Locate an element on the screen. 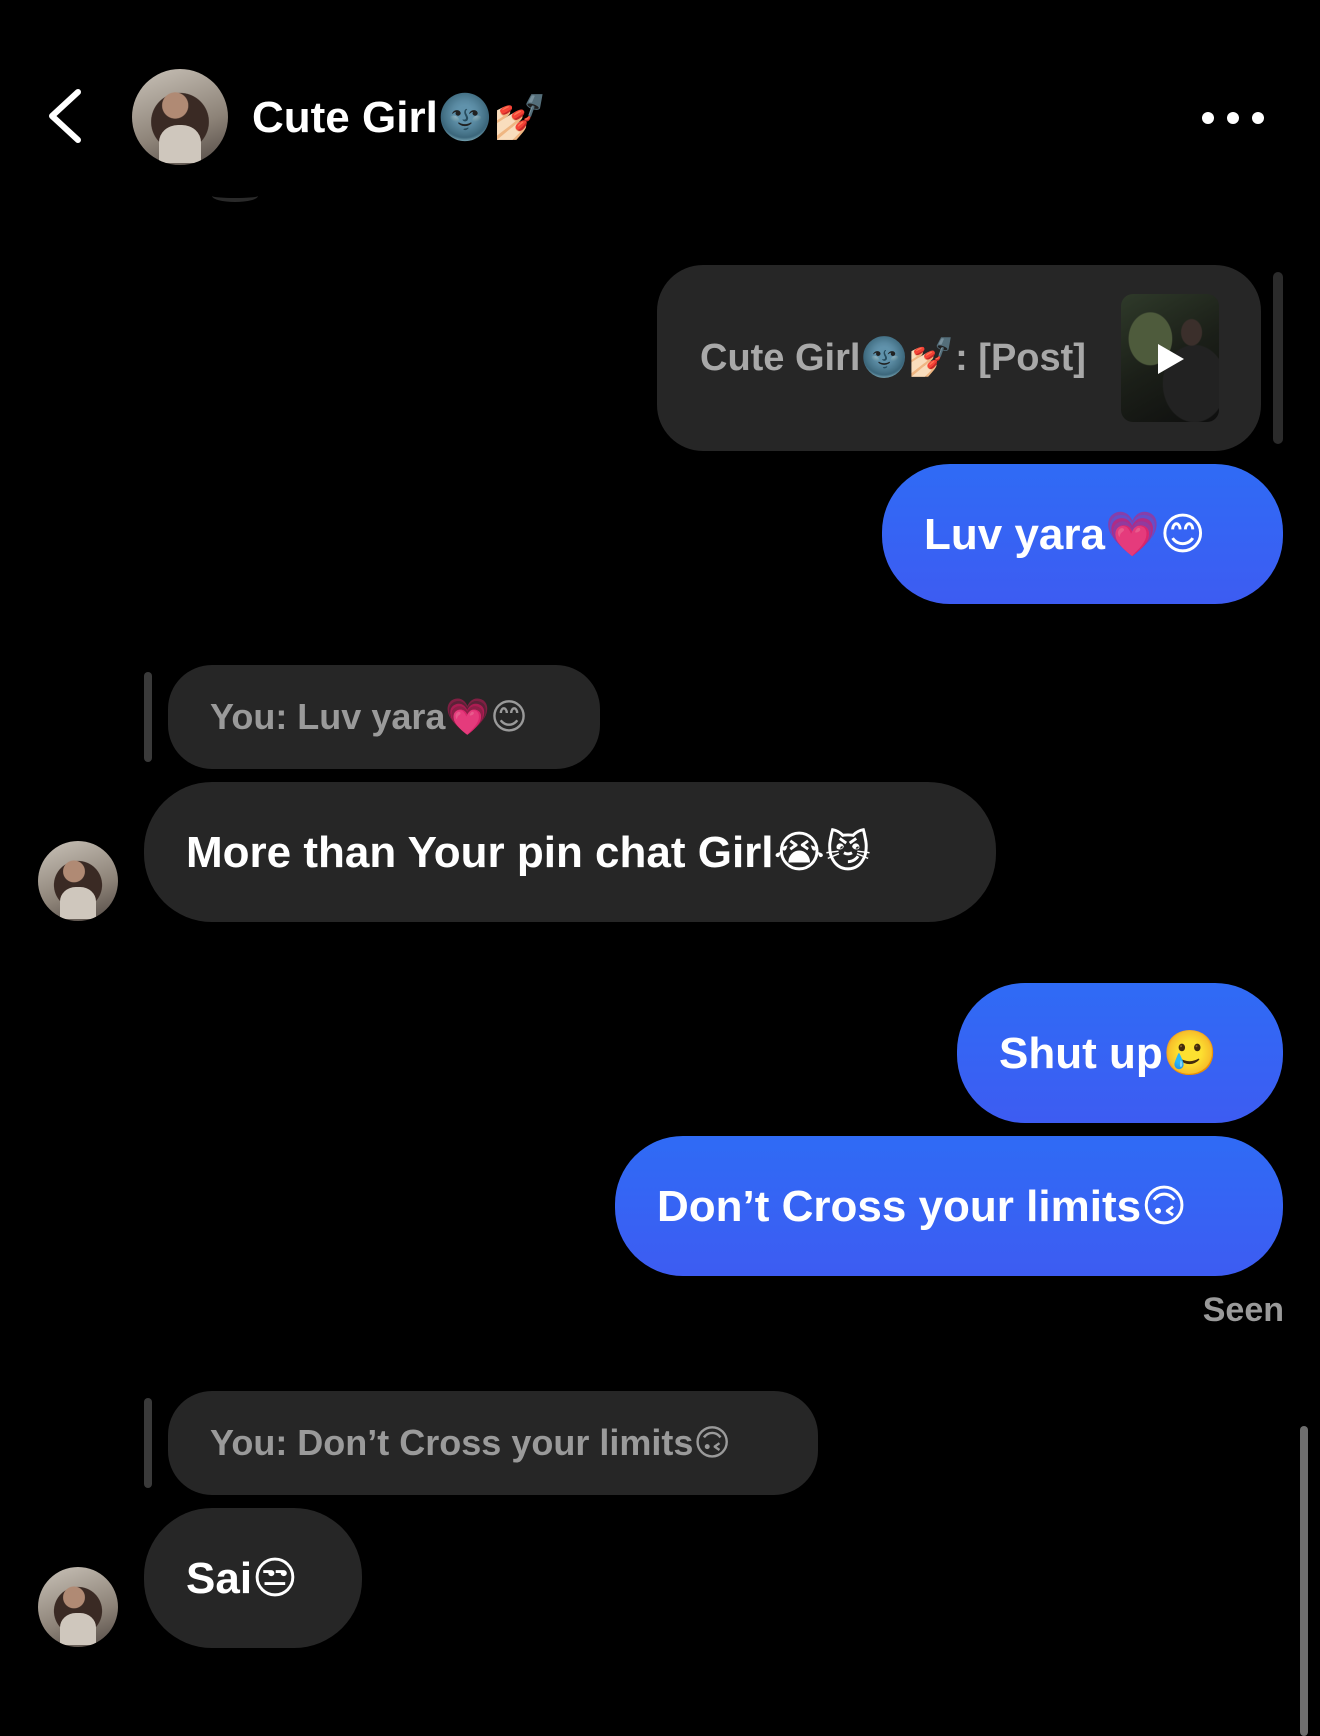  shared-post-label: Cute Girl🌚💅🏻: [Post] is located at coordinates (893, 358).